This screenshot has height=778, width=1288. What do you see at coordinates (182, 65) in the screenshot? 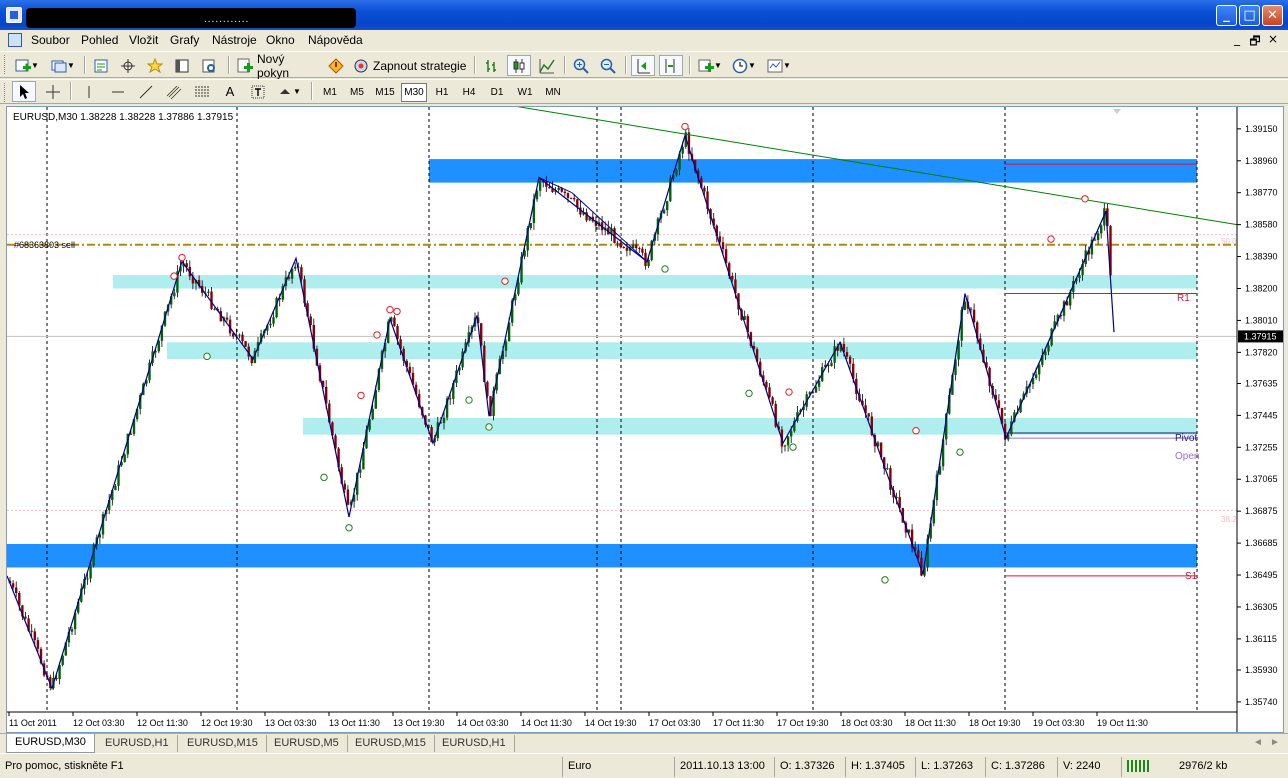
I see `terminal-button` at bounding box center [182, 65].